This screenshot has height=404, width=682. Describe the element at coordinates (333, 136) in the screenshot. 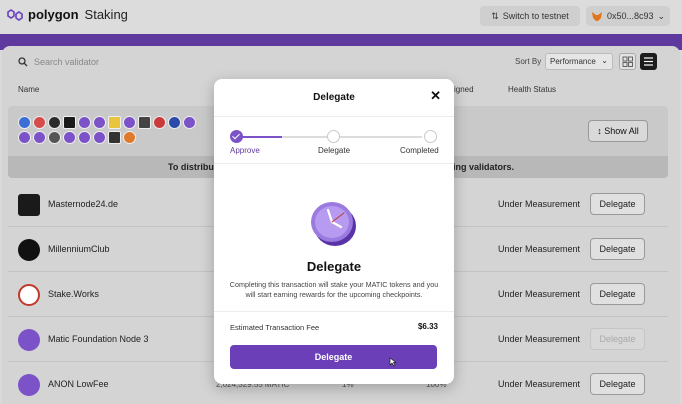

I see `step-delegate-dot` at that location.